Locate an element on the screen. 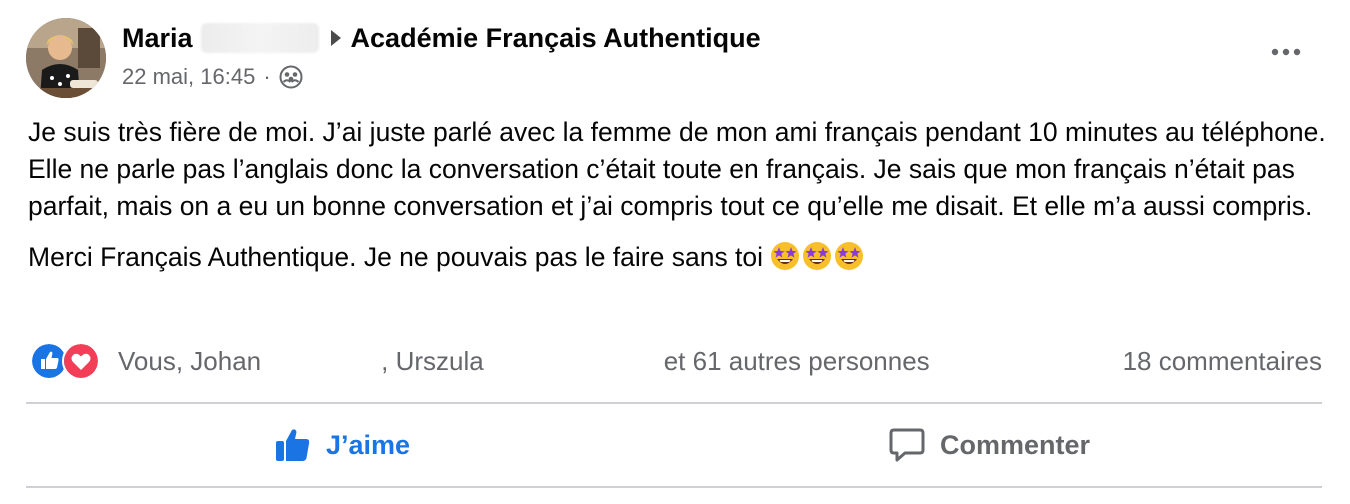  arrow-right-icon is located at coordinates (335, 38).